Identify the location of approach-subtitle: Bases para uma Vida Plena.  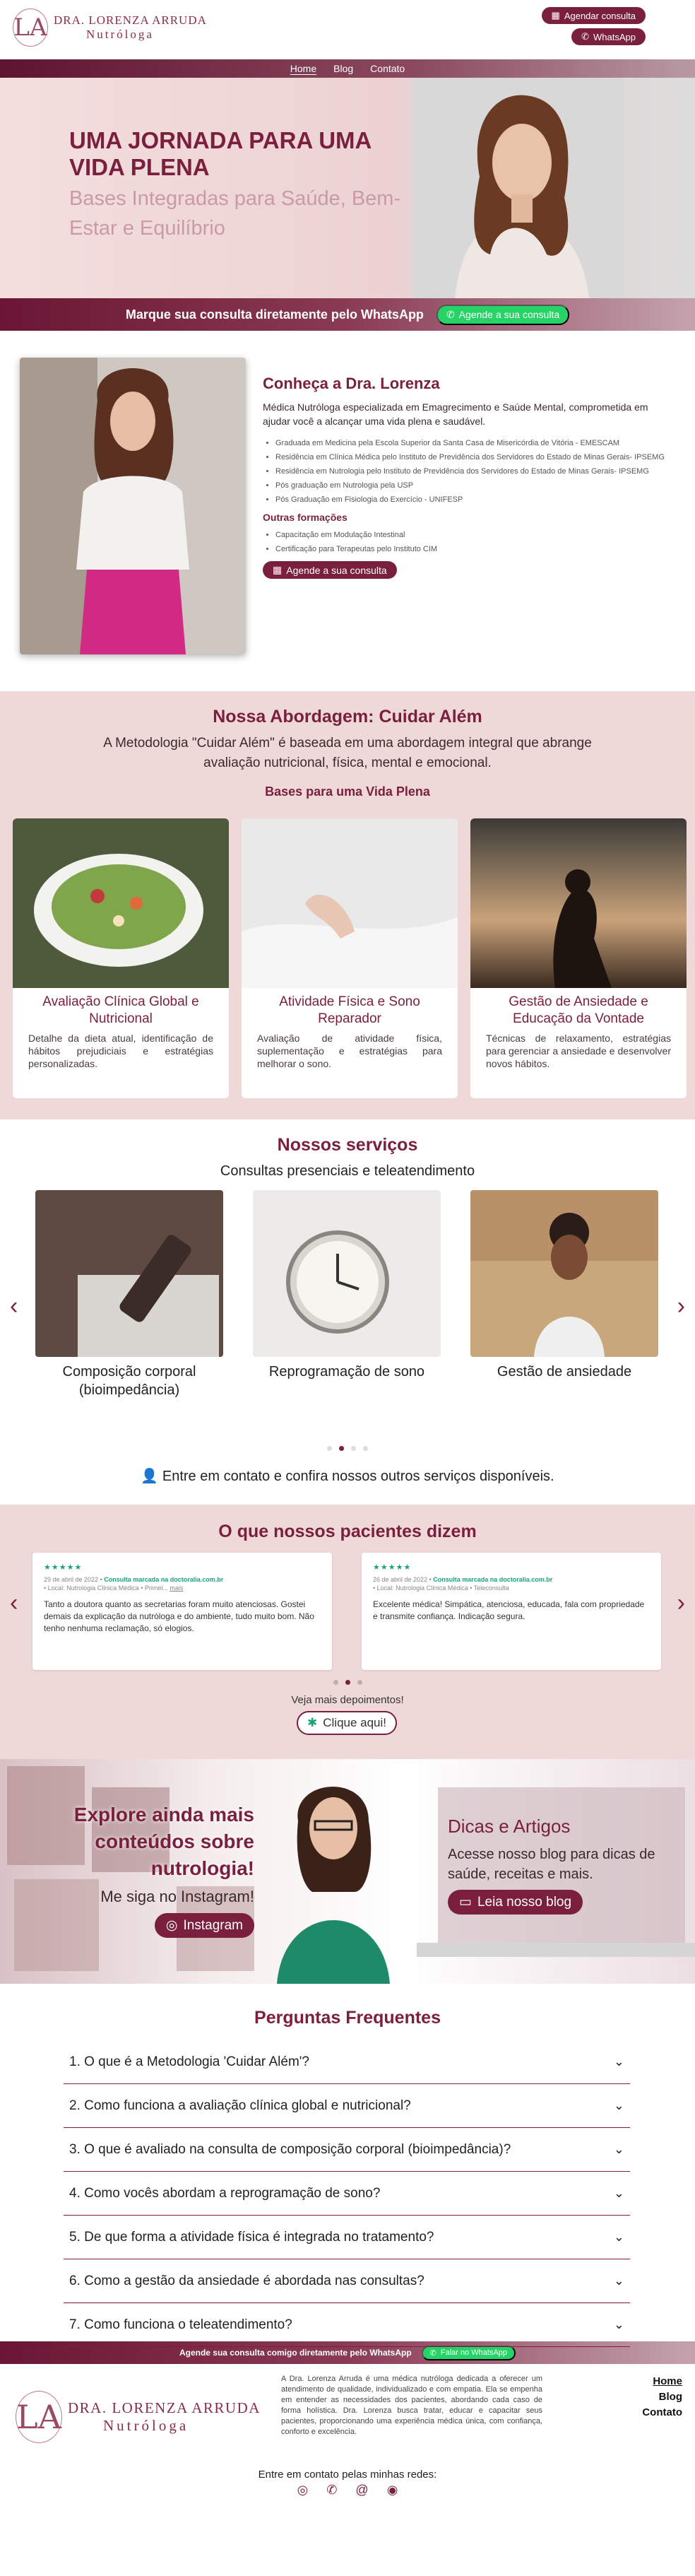
(347, 791).